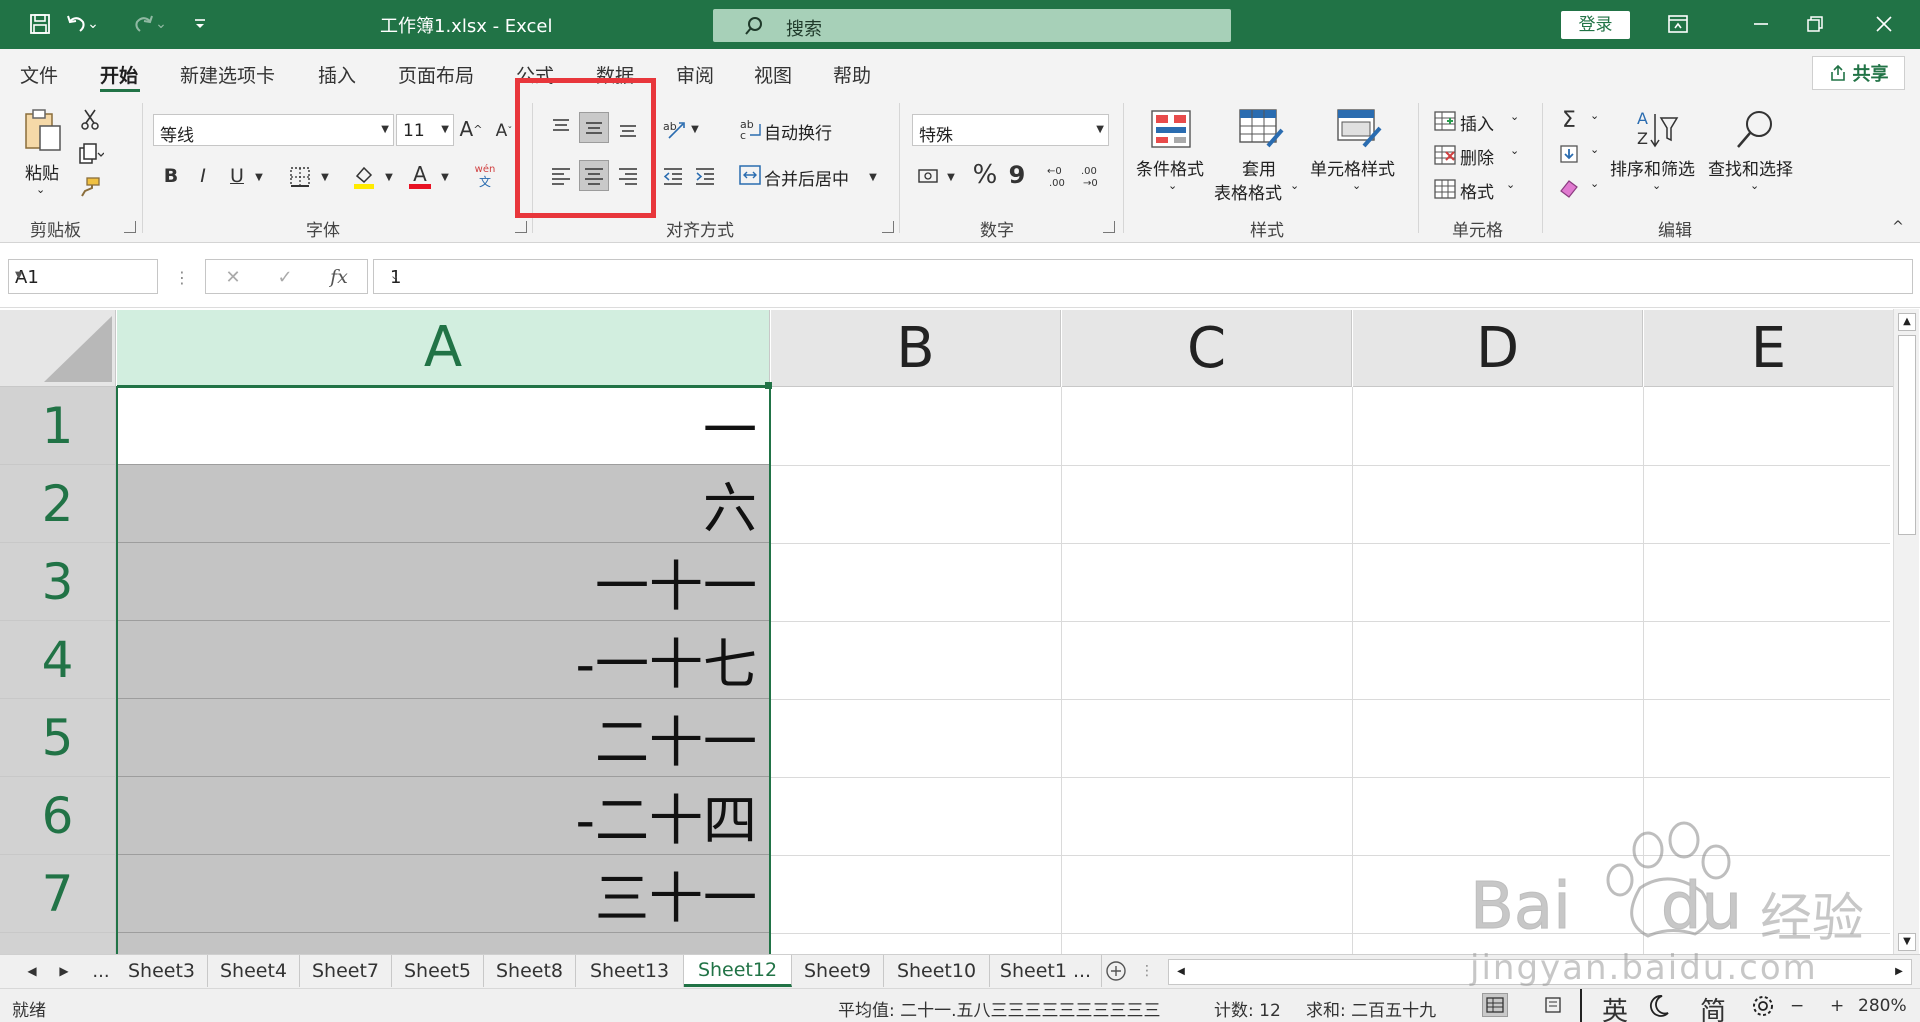 This screenshot has height=1022, width=1920. Describe the element at coordinates (1352, 167) in the screenshot. I see `cell-styles-label: 单元格样式` at that location.